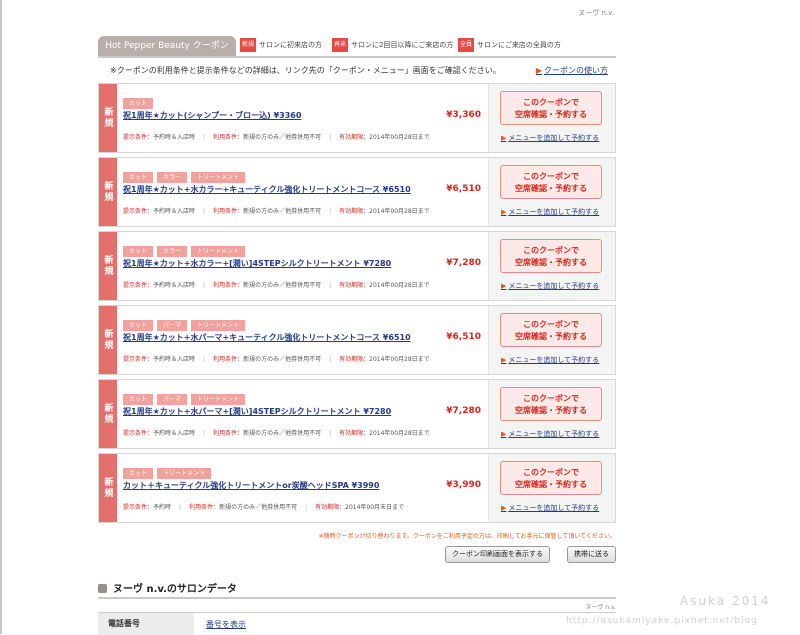 The image size is (800, 635). I want to click on coupon-title-link: 祝1周年★カット+水パーマ+キューティクル強化トリートメントコース ¥6510, so click(267, 337).